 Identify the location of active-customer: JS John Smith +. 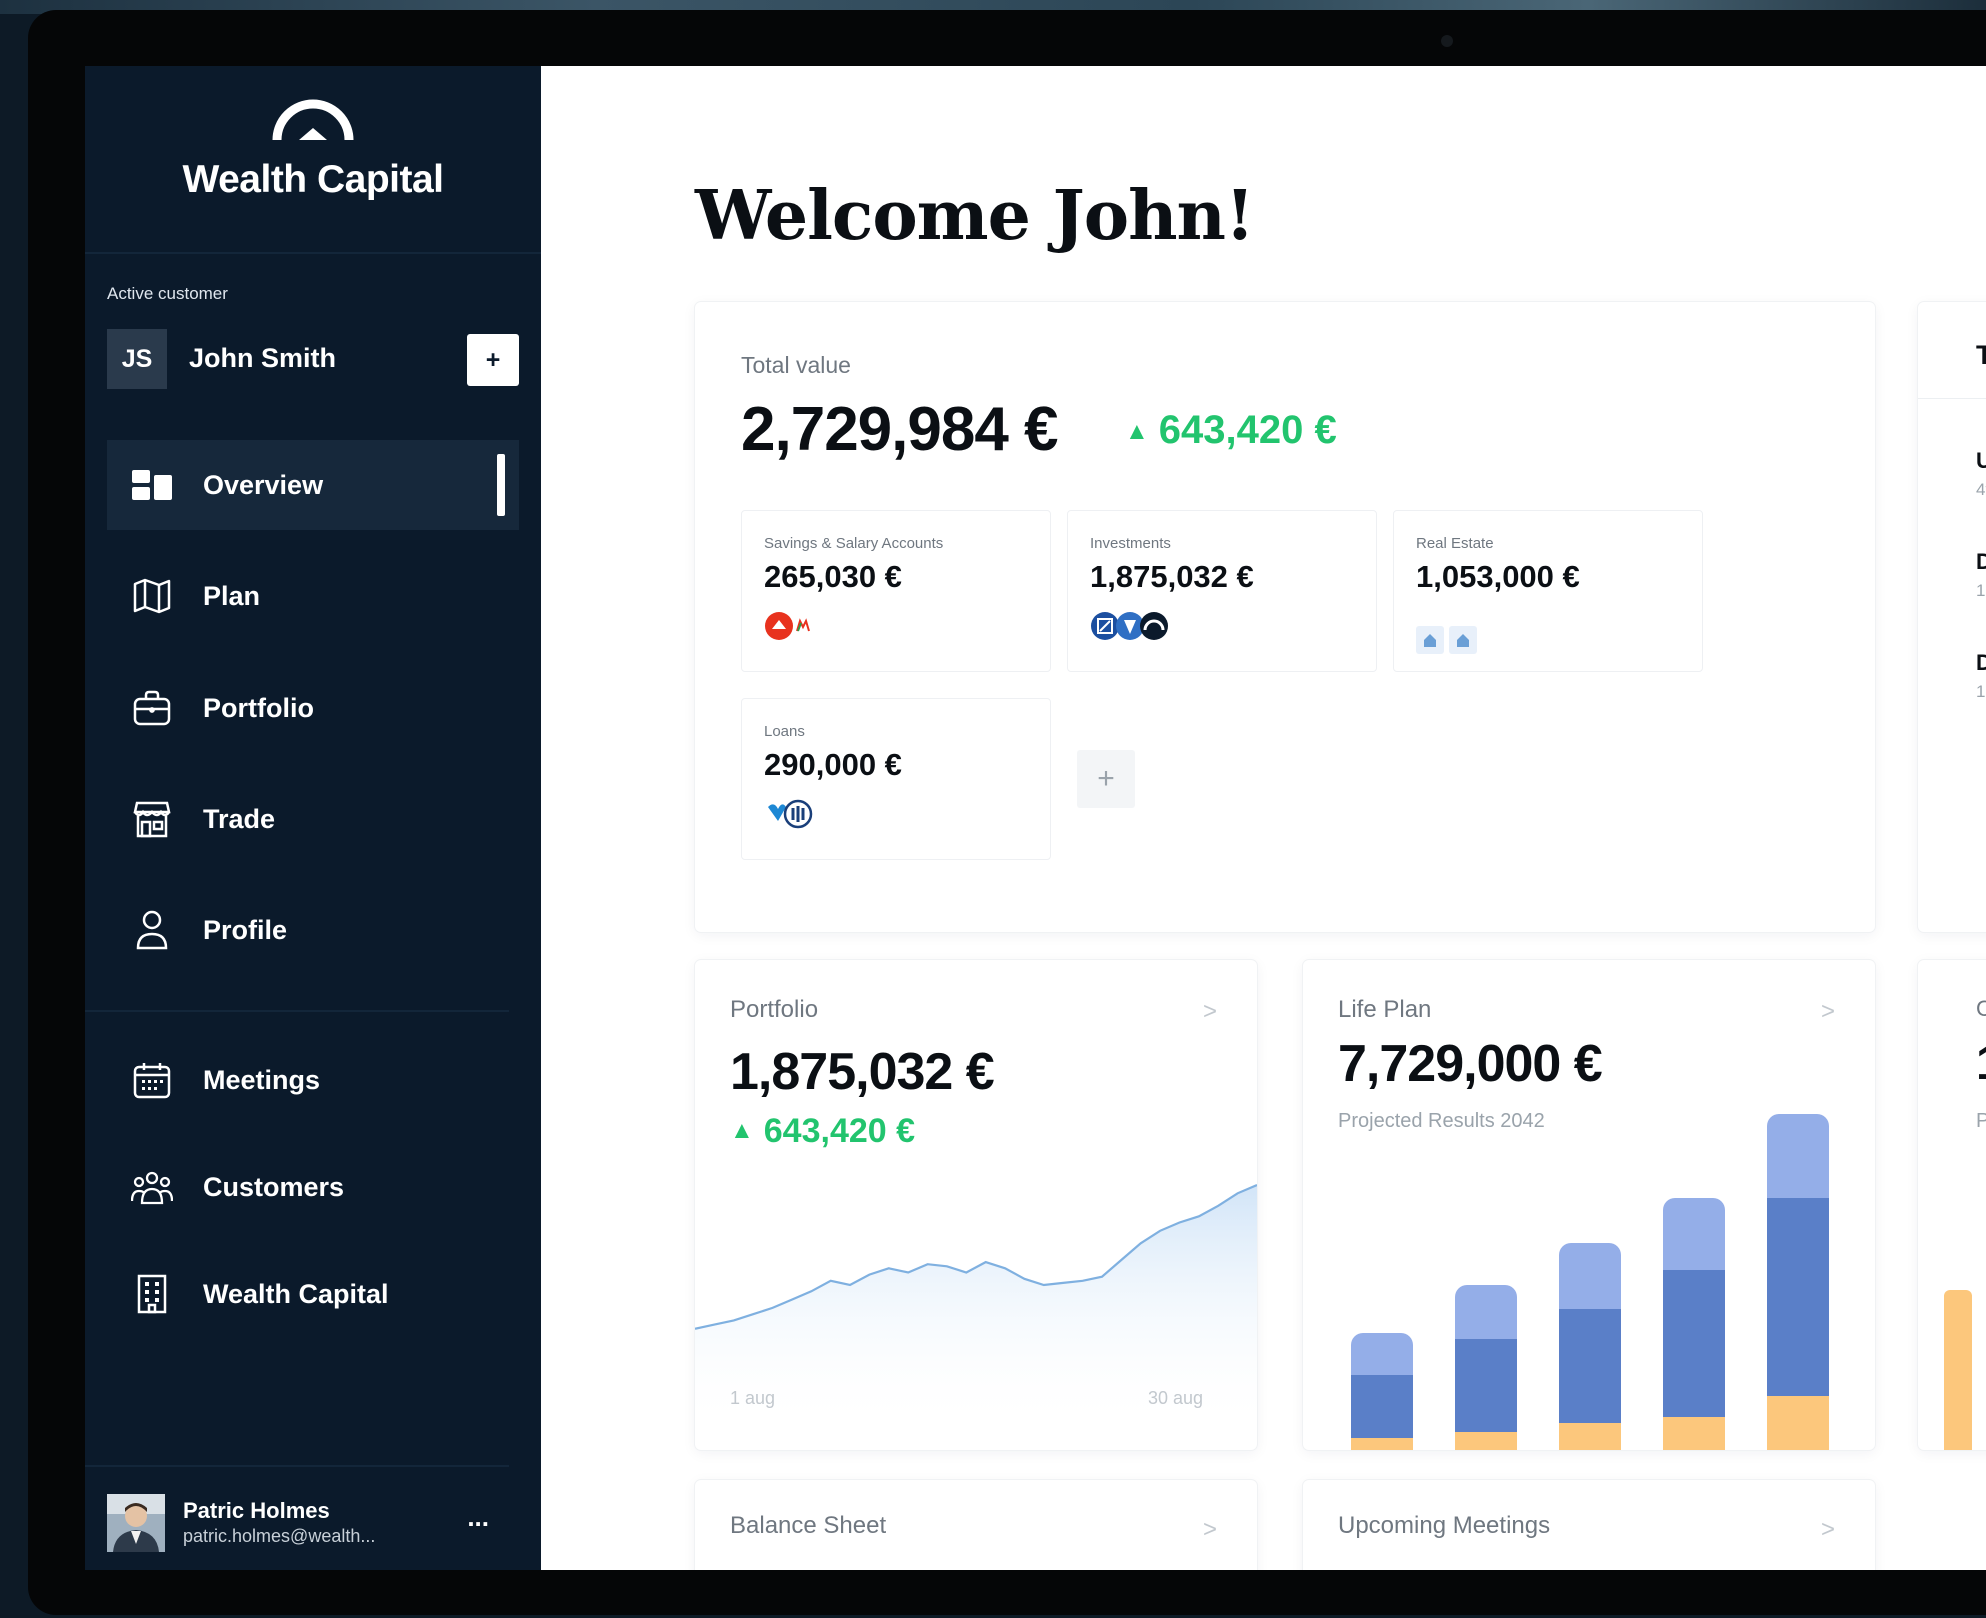
(313, 359).